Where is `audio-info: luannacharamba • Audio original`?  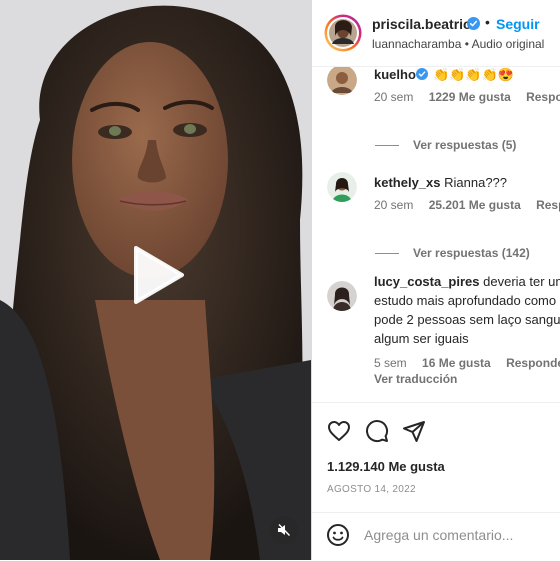 audio-info: luannacharamba • Audio original is located at coordinates (458, 44).